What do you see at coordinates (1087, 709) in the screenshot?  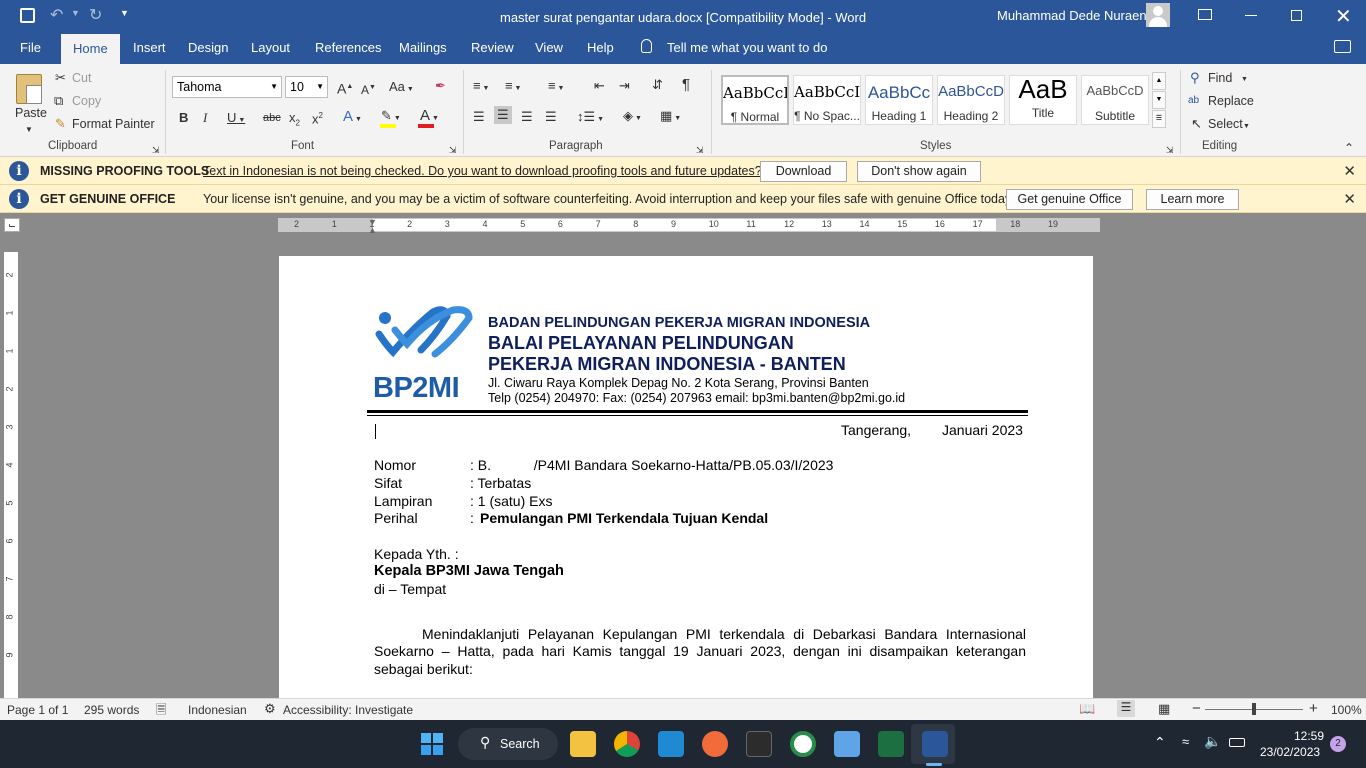 I see `read-mode-icon: 📖` at bounding box center [1087, 709].